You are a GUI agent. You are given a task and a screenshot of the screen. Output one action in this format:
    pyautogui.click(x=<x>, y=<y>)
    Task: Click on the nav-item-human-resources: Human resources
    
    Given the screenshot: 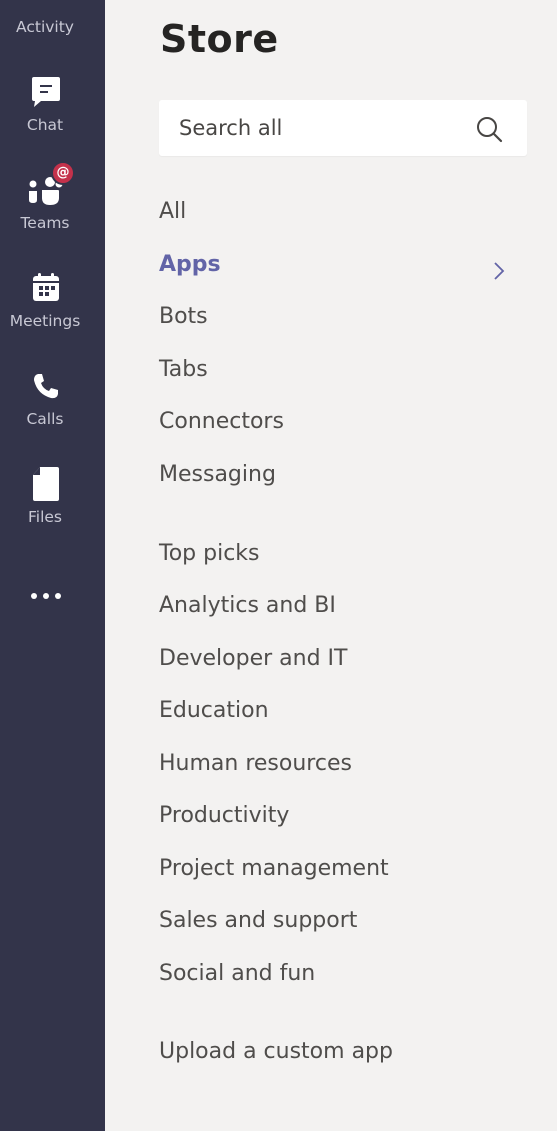 What is the action you would take?
    pyautogui.click(x=334, y=764)
    